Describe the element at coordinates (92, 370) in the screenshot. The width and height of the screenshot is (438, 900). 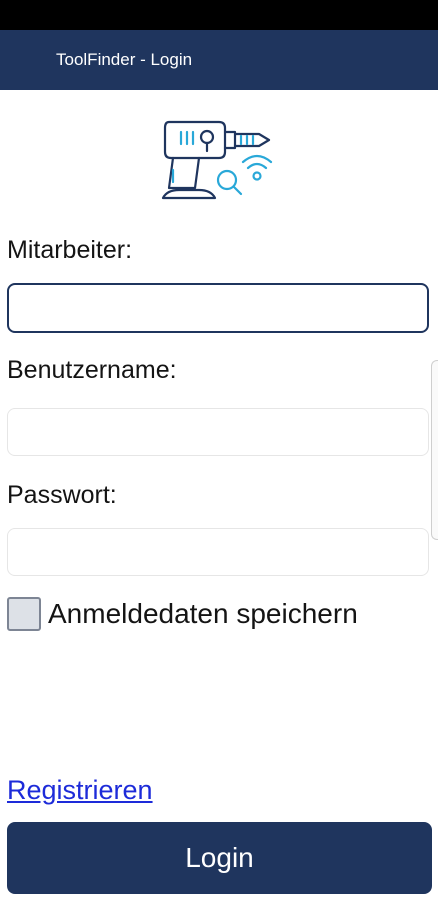
I see `username-label: Benutzername:` at that location.